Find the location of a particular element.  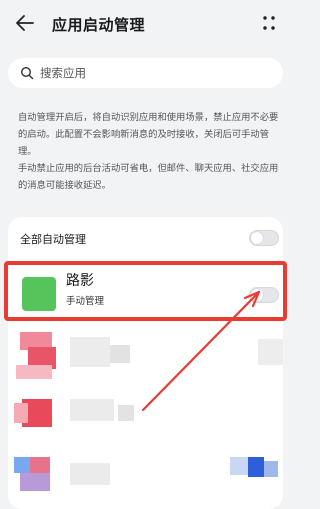

blurred-toggle is located at coordinates (270, 352).